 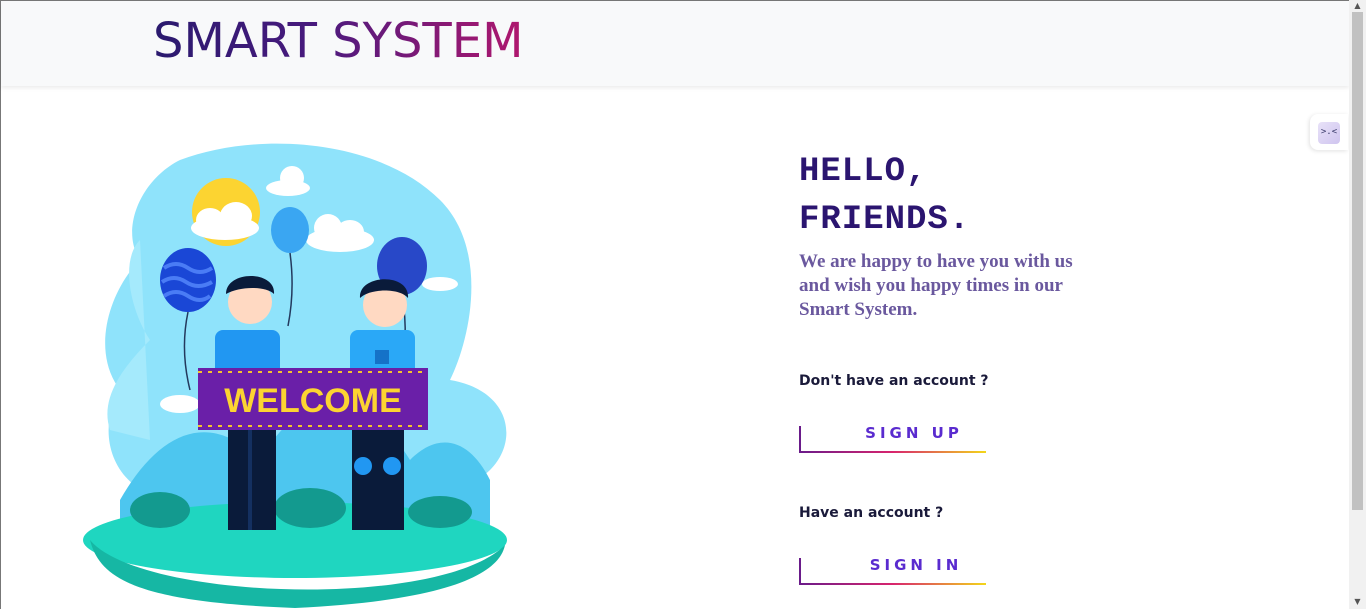 I want to click on sign-up-label: SIGN UP, so click(x=914, y=433).